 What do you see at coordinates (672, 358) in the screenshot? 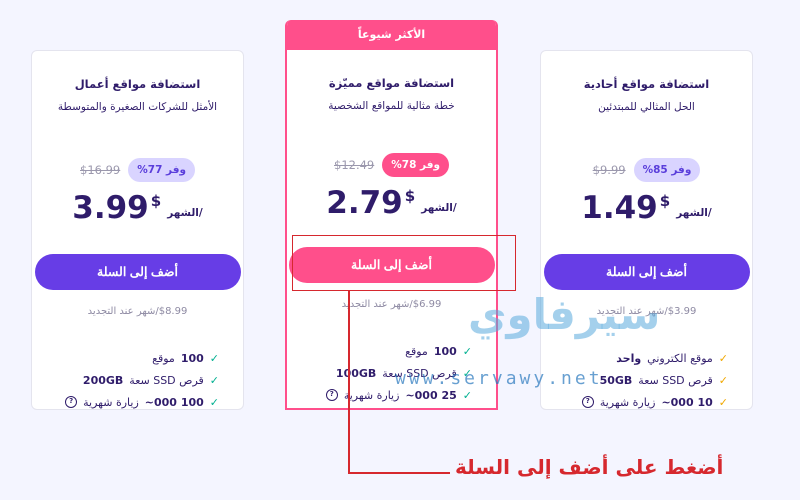
I see `list-item: ✓ موقع الكتروني واحد` at bounding box center [672, 358].